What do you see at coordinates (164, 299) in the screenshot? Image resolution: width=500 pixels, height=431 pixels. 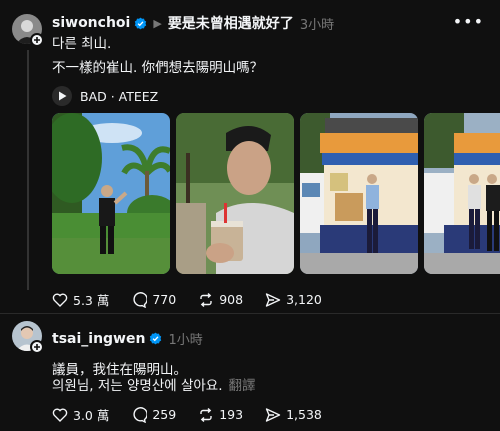 I see `comment-count: 770` at bounding box center [164, 299].